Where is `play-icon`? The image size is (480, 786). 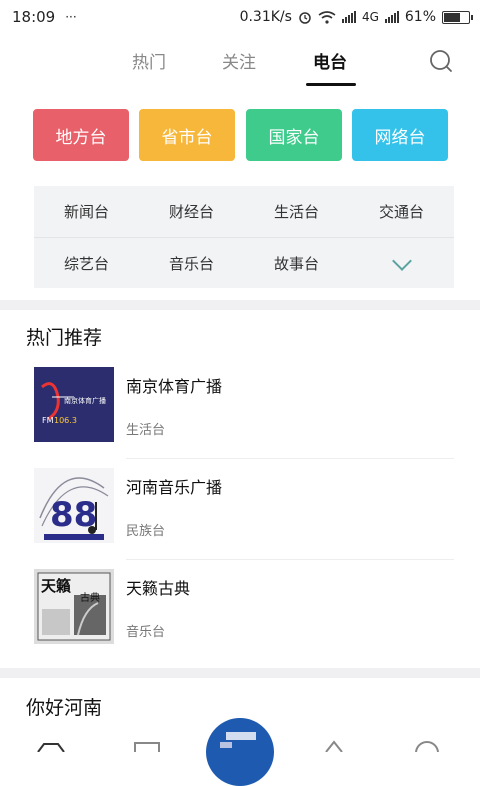 play-icon is located at coordinates (238, 740).